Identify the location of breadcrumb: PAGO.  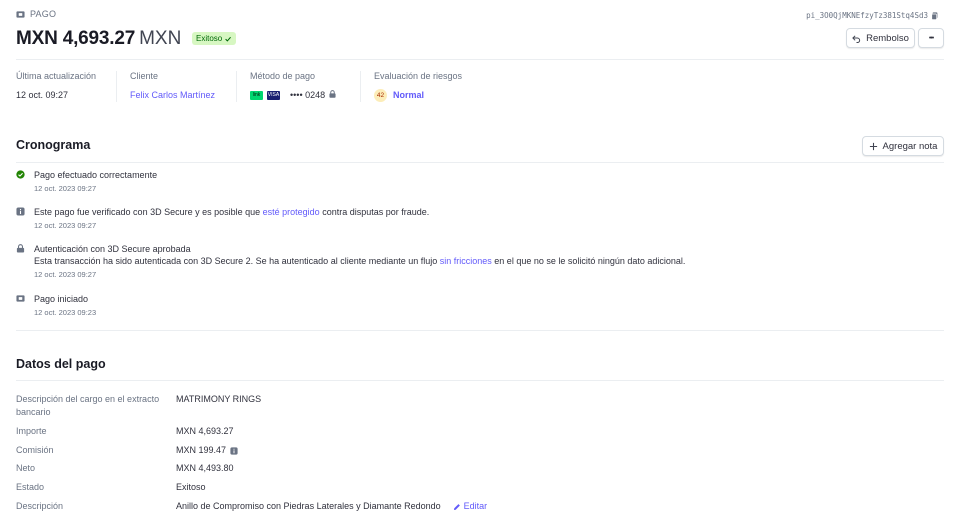
(36, 14).